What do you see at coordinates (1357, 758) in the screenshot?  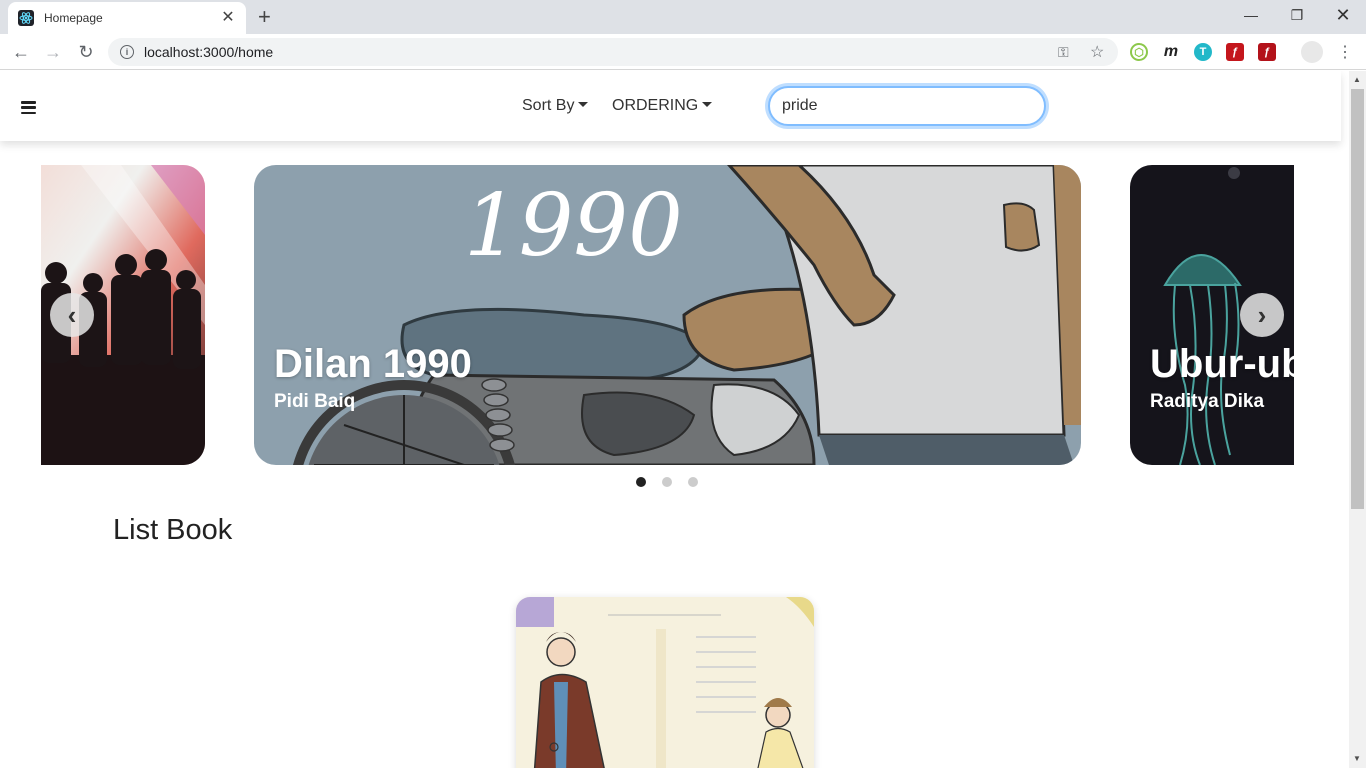 I see `scroll-down-icon: ▼` at bounding box center [1357, 758].